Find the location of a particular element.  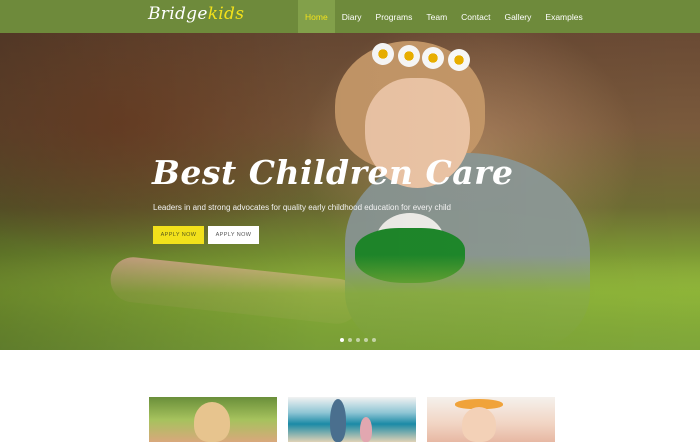

site-logo: Bridgekids is located at coordinates (196, 14).